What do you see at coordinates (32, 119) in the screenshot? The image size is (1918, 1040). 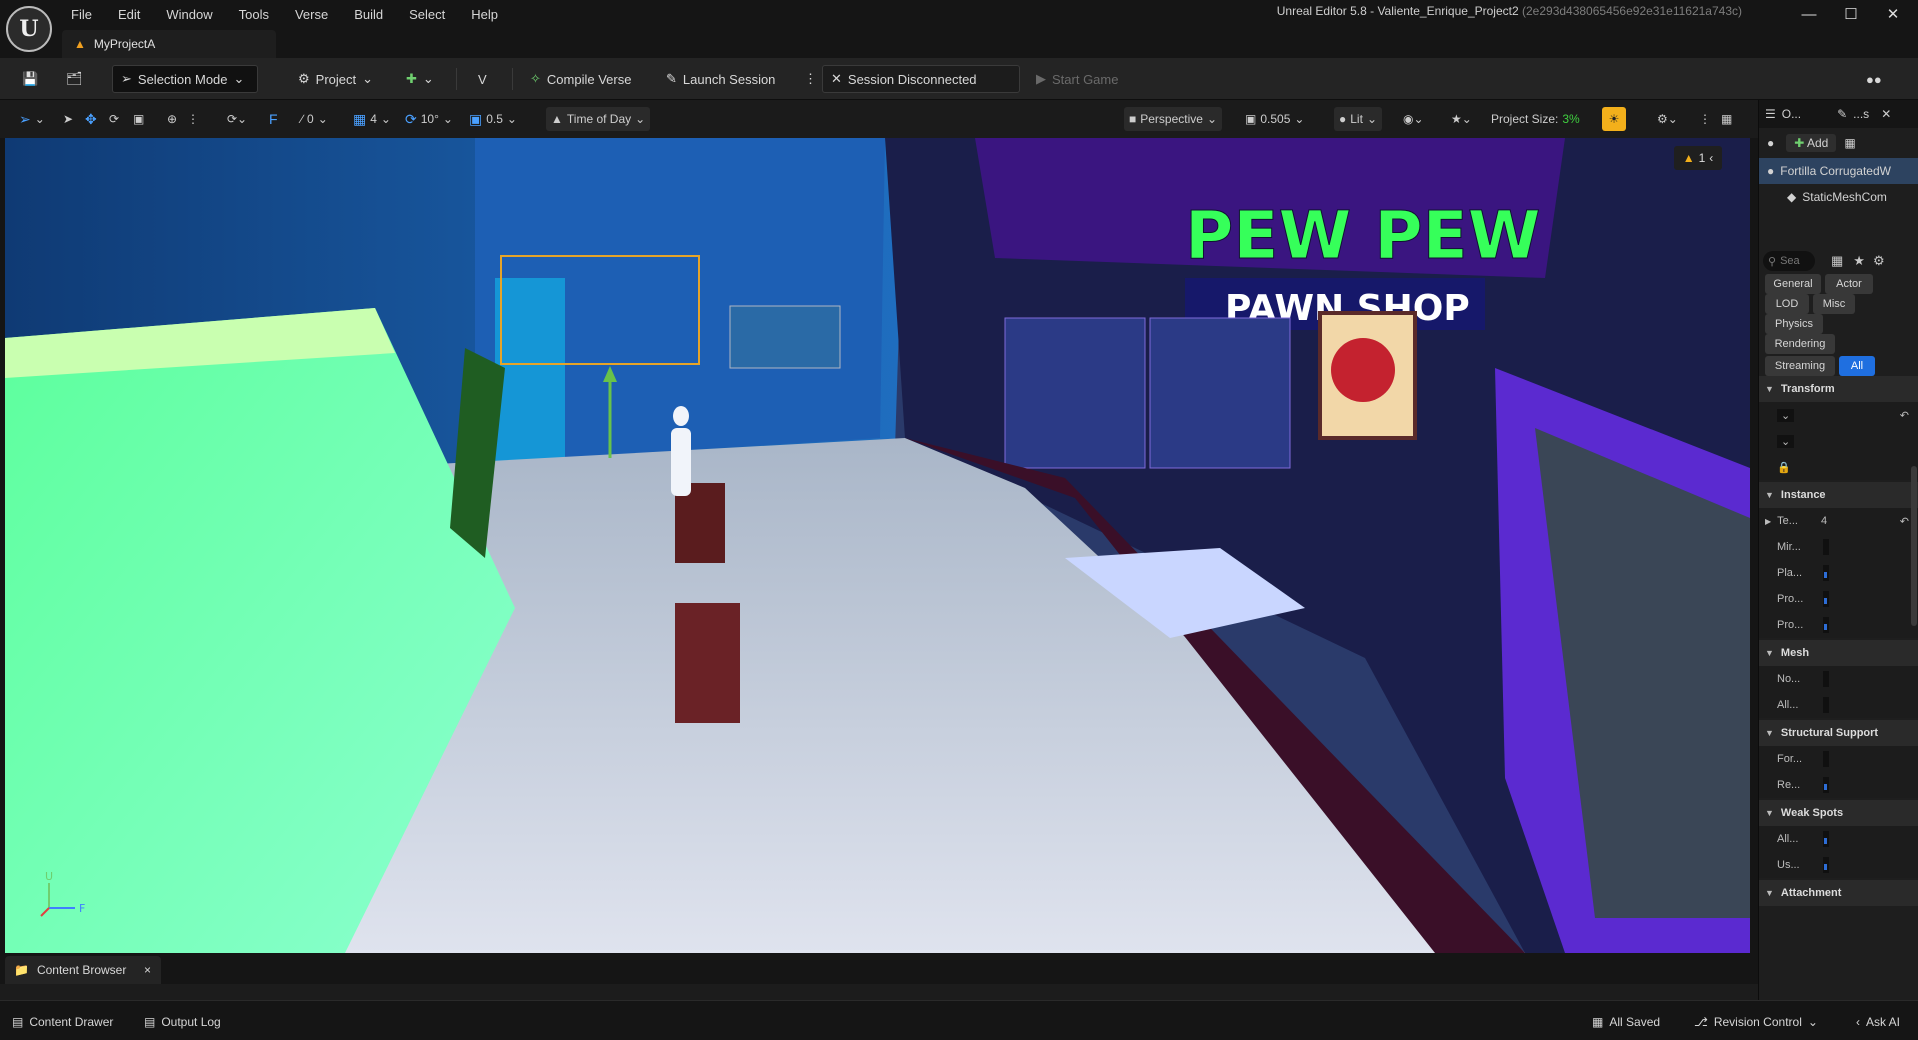 I see `select-tool-icon: ➢ ⌄` at bounding box center [32, 119].